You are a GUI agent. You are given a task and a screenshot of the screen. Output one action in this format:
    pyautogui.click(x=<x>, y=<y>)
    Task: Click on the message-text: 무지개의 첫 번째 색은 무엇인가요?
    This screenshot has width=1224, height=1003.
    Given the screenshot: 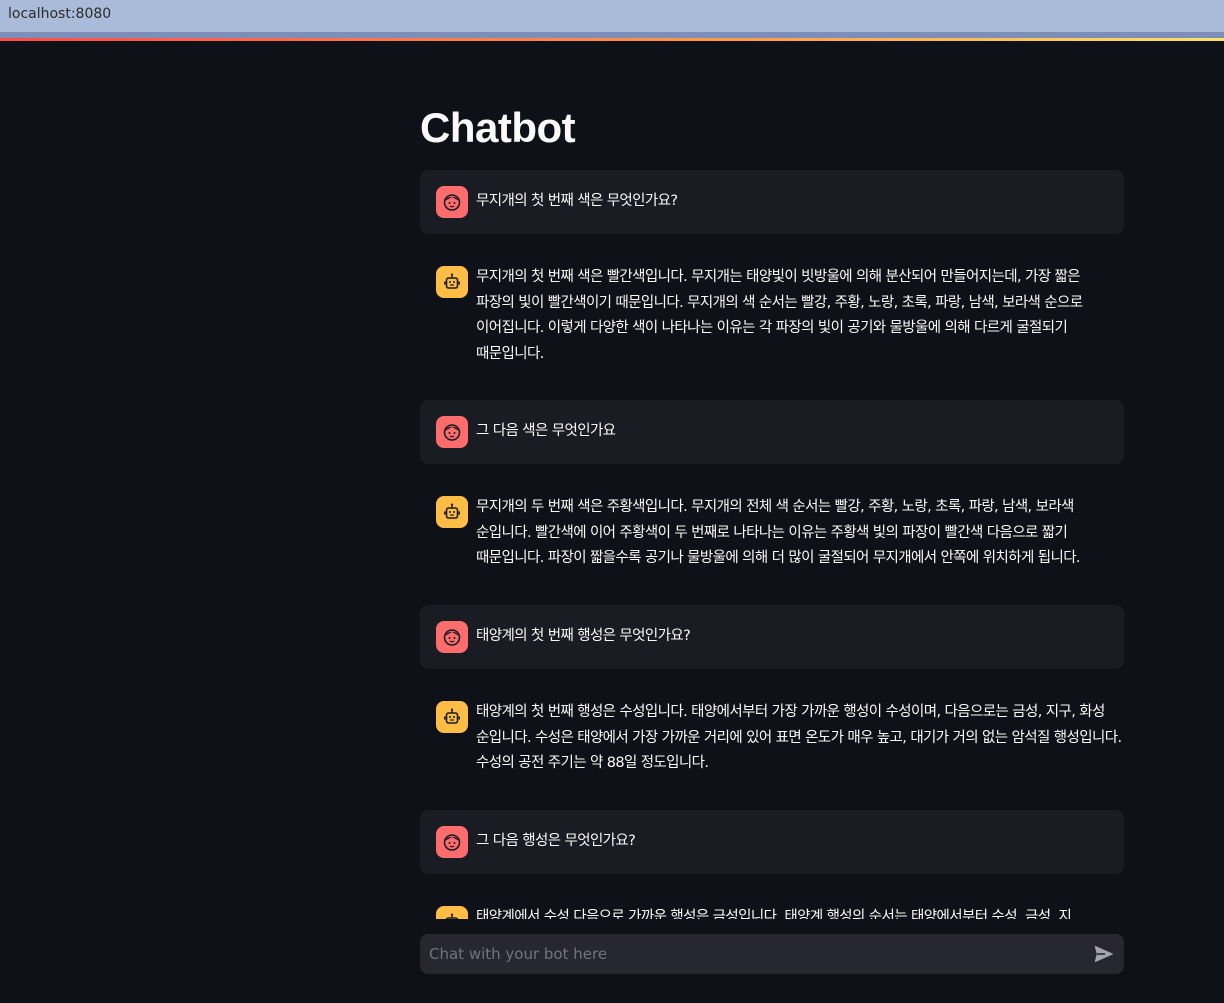 What is the action you would take?
    pyautogui.click(x=577, y=201)
    